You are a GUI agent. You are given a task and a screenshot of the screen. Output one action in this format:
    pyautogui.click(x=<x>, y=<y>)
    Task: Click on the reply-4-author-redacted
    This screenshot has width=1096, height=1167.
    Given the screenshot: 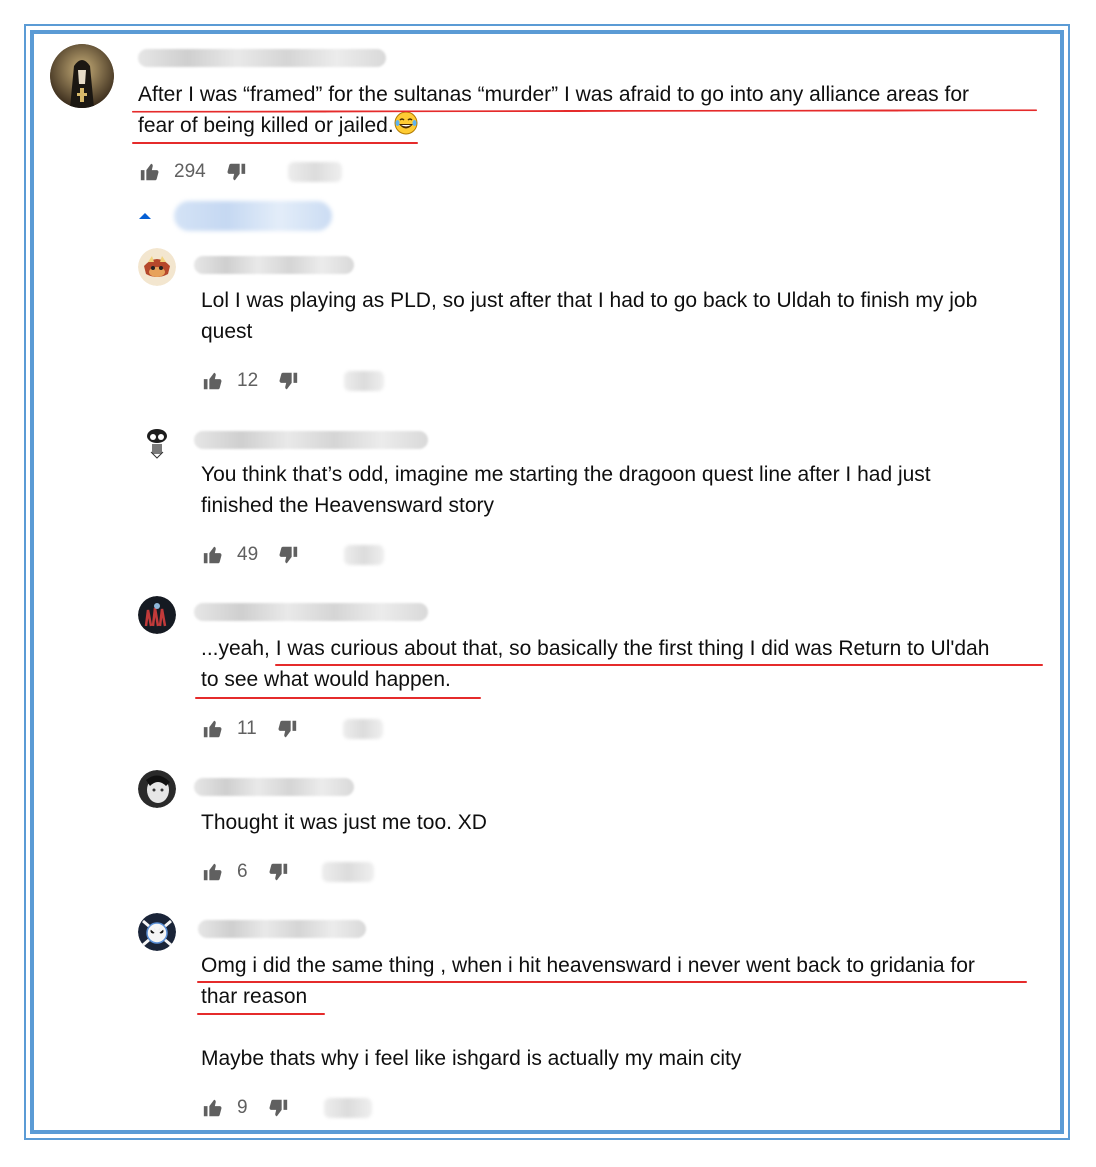 What is the action you would take?
    pyautogui.click(x=274, y=787)
    